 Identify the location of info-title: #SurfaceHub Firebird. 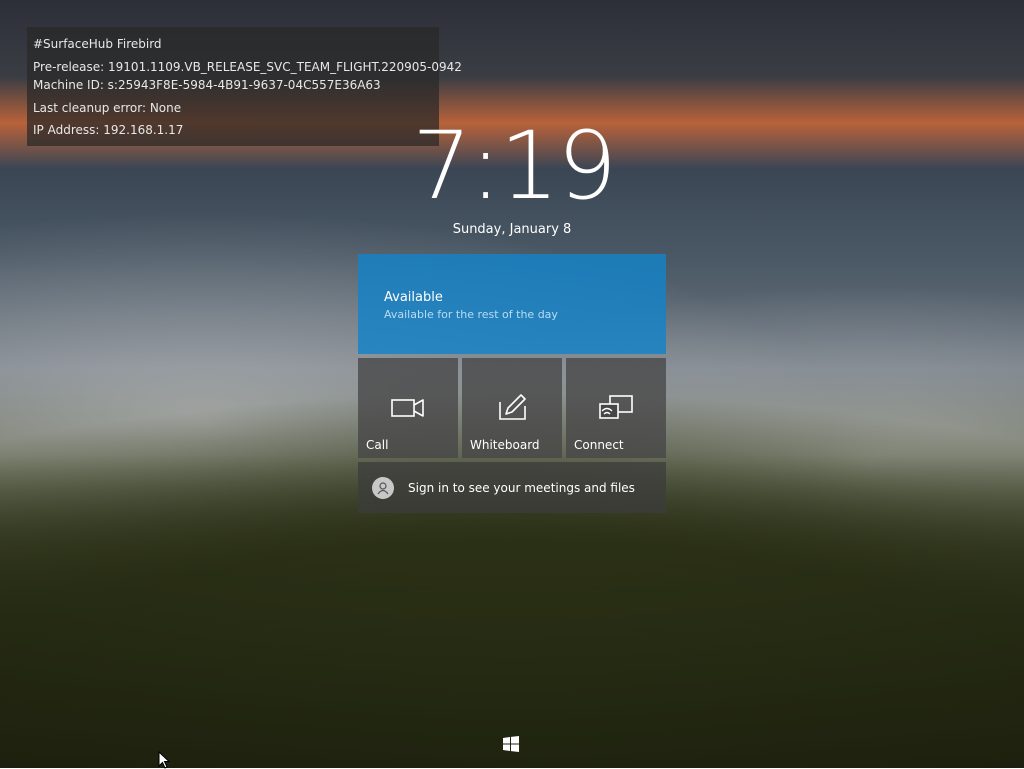
(97, 44).